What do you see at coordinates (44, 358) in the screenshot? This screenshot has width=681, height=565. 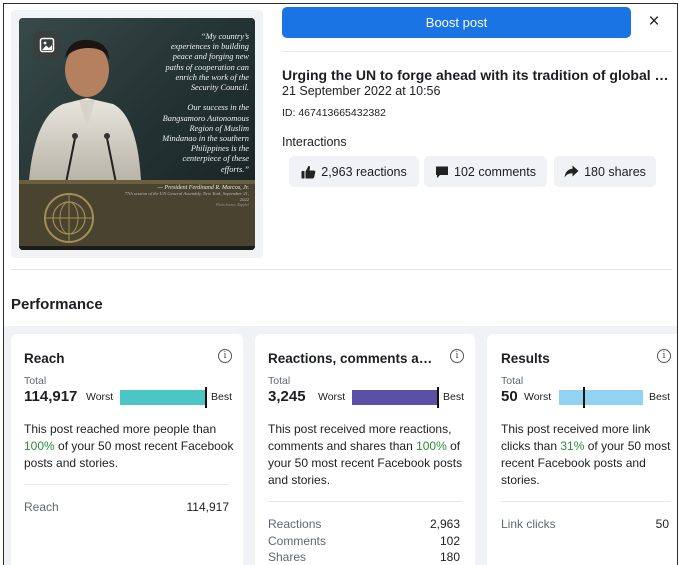 I see `card-title: Reach` at bounding box center [44, 358].